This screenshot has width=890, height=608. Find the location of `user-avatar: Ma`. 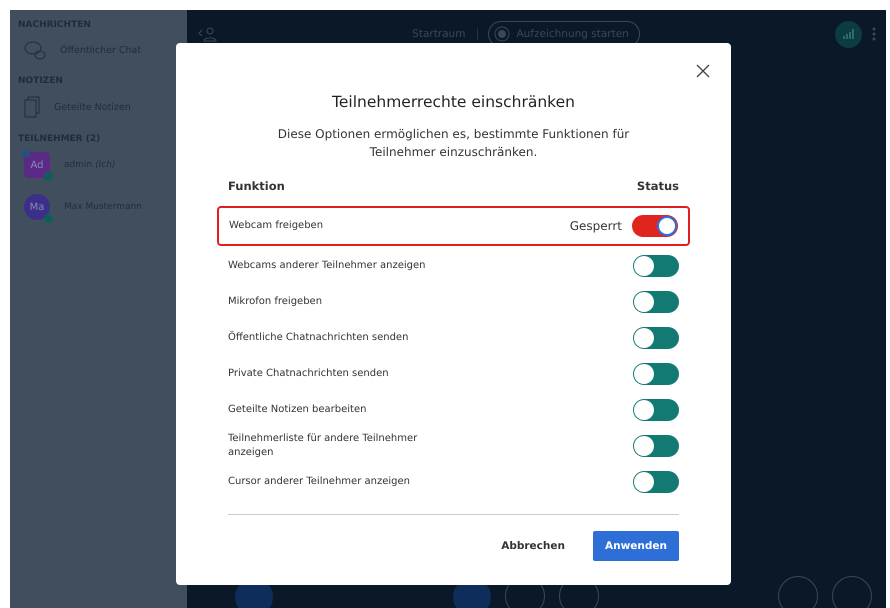

user-avatar: Ma is located at coordinates (37, 207).